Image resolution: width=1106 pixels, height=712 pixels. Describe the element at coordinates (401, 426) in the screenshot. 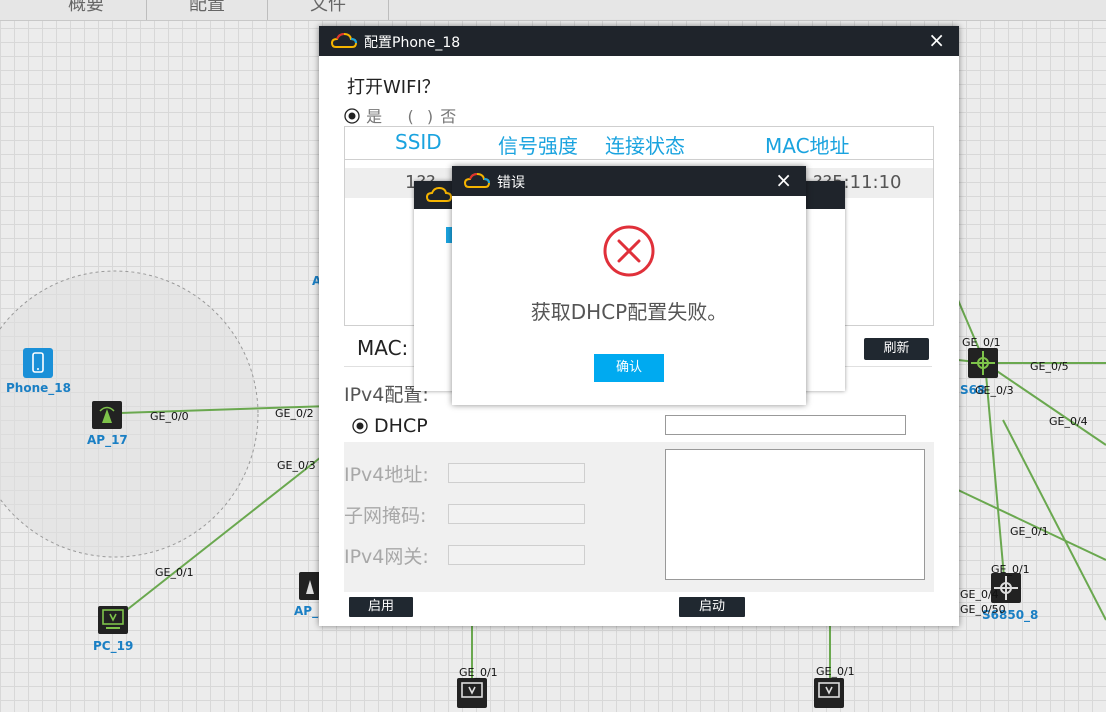

I see `dhcp-label: DHCP` at that location.